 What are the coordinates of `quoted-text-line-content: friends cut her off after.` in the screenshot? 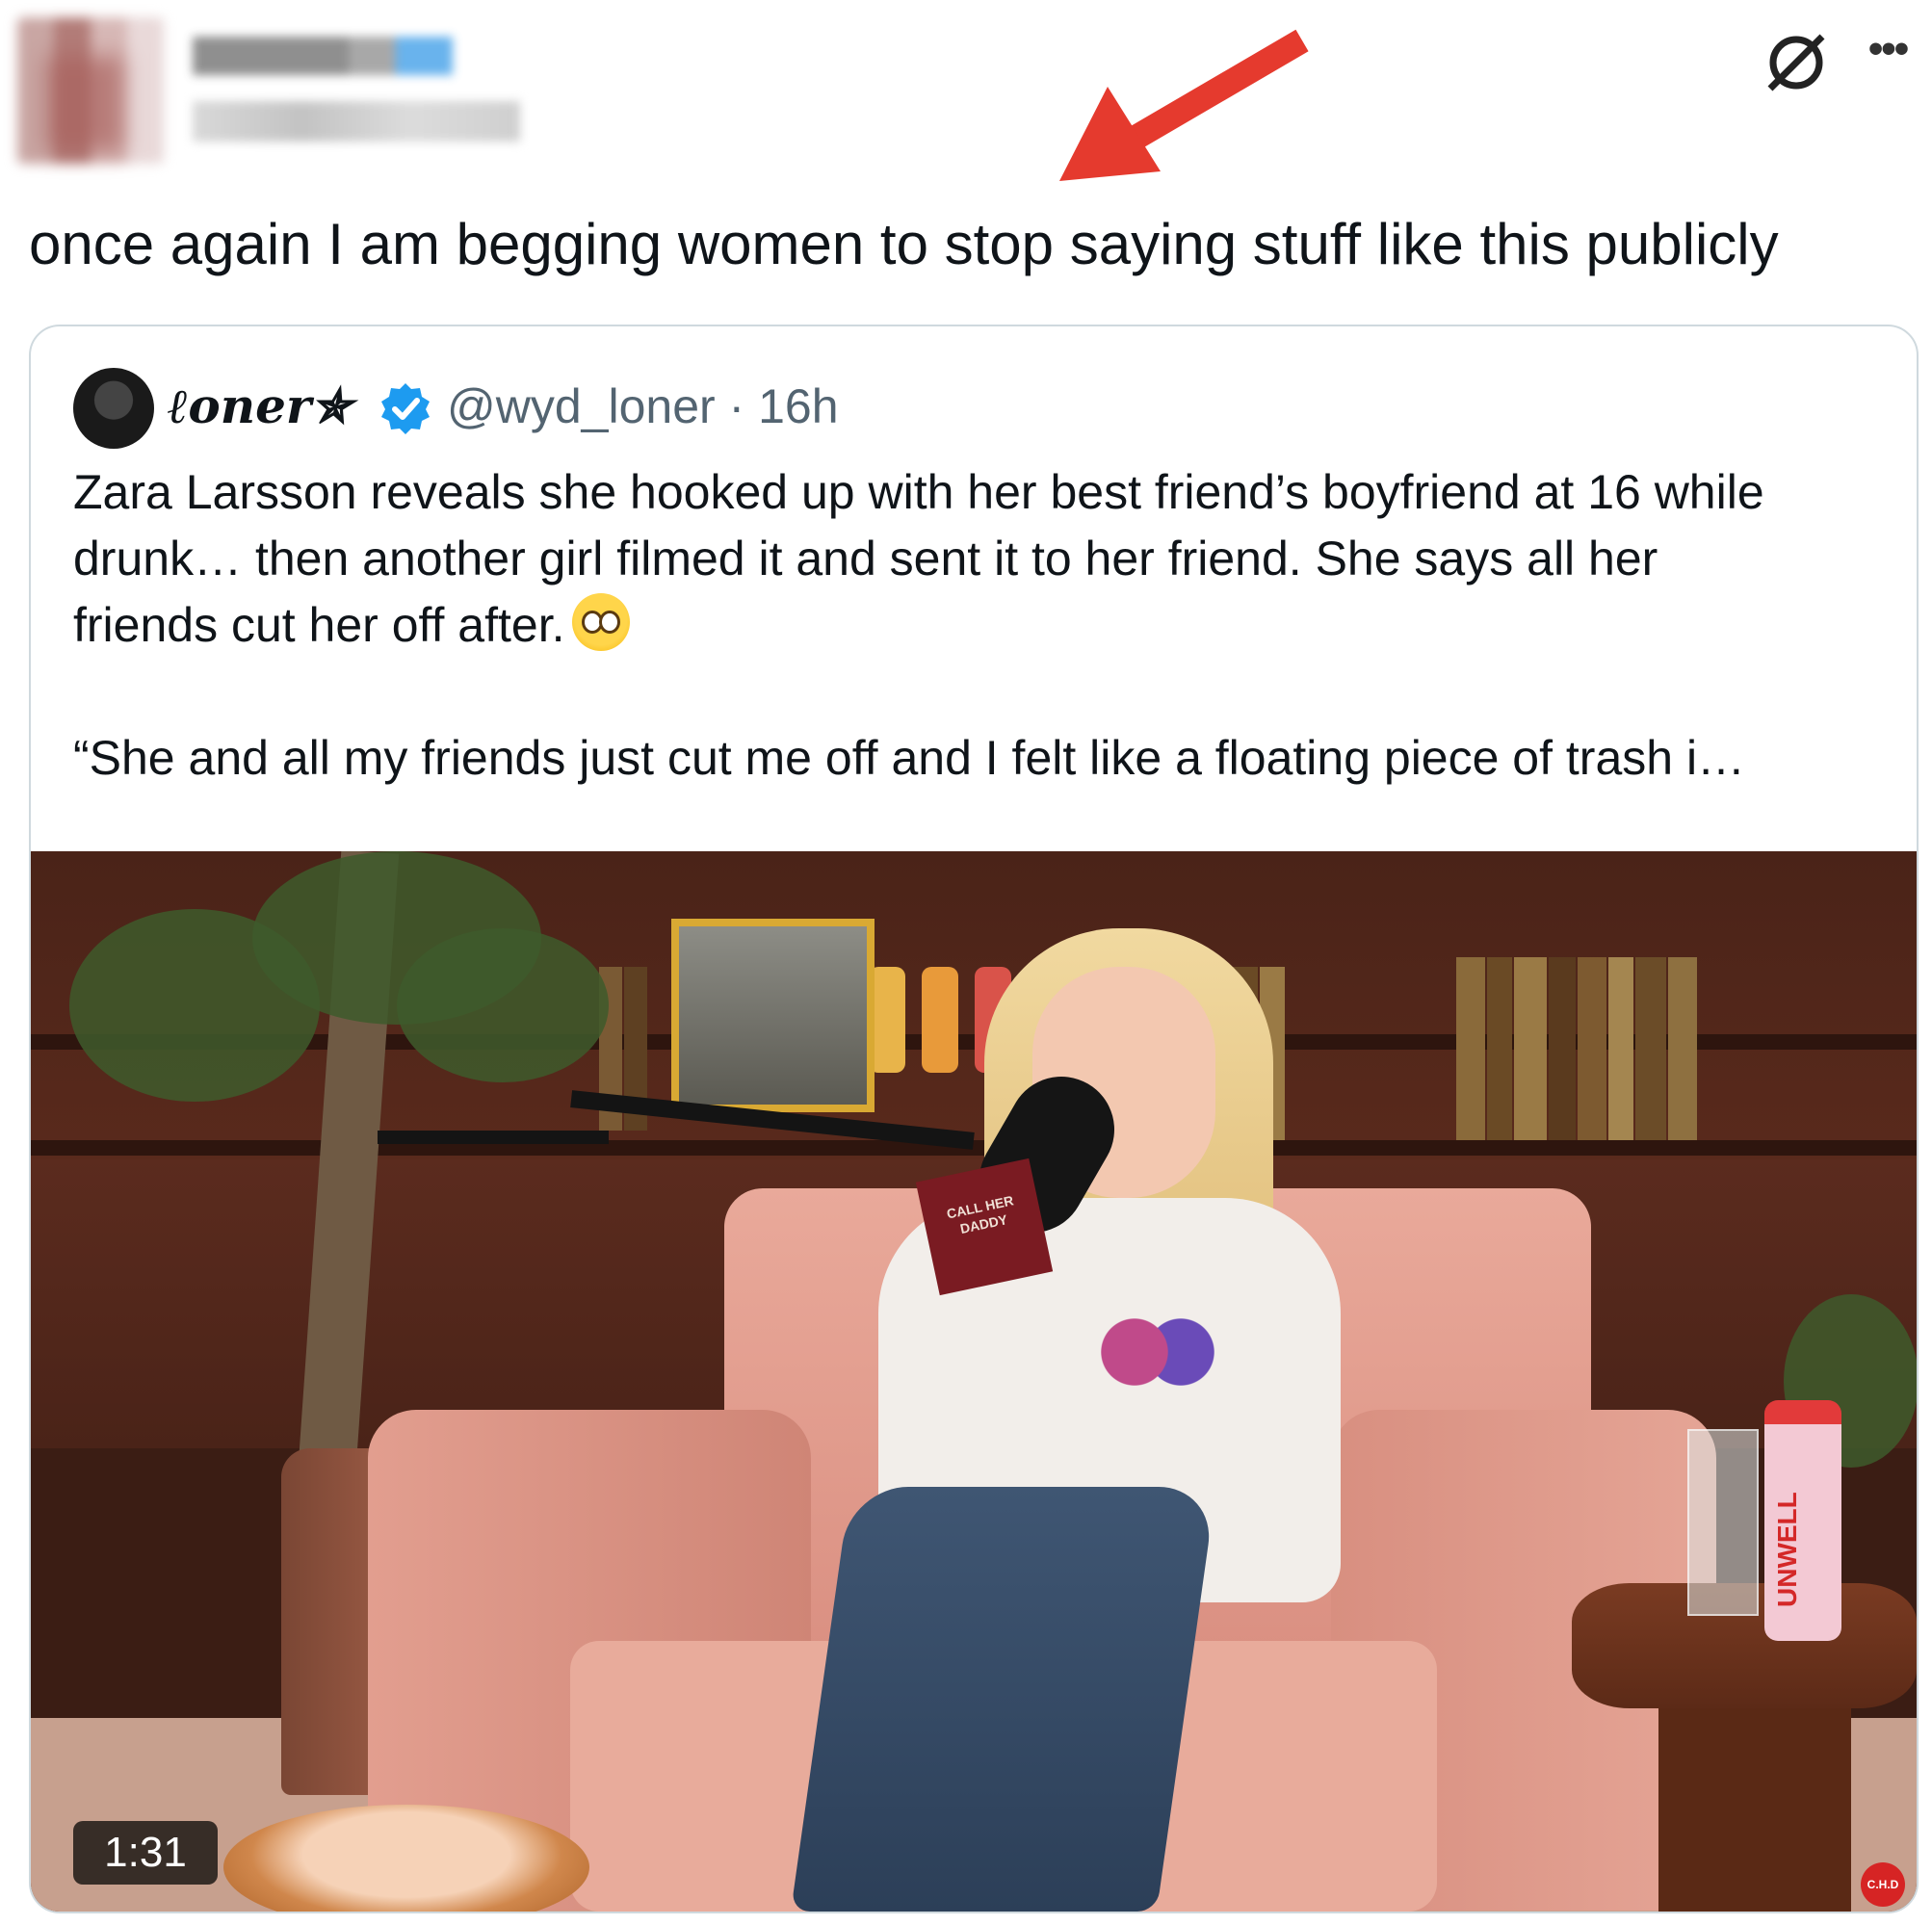 It's located at (319, 625).